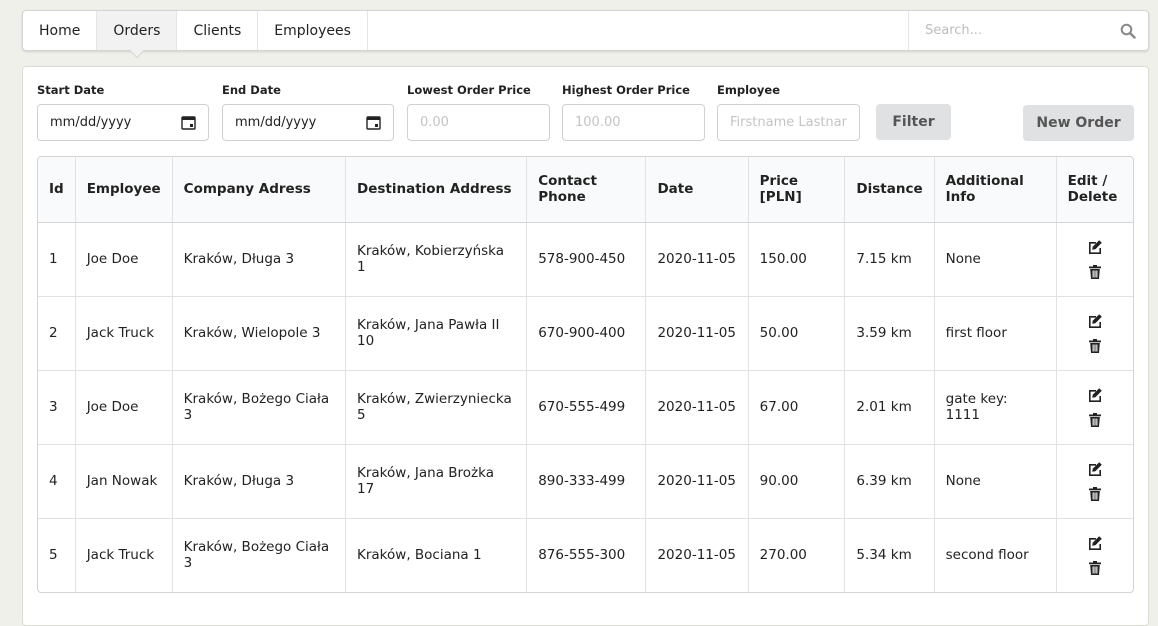  Describe the element at coordinates (626, 90) in the screenshot. I see `highest-price-label: Highest Order Price` at that location.